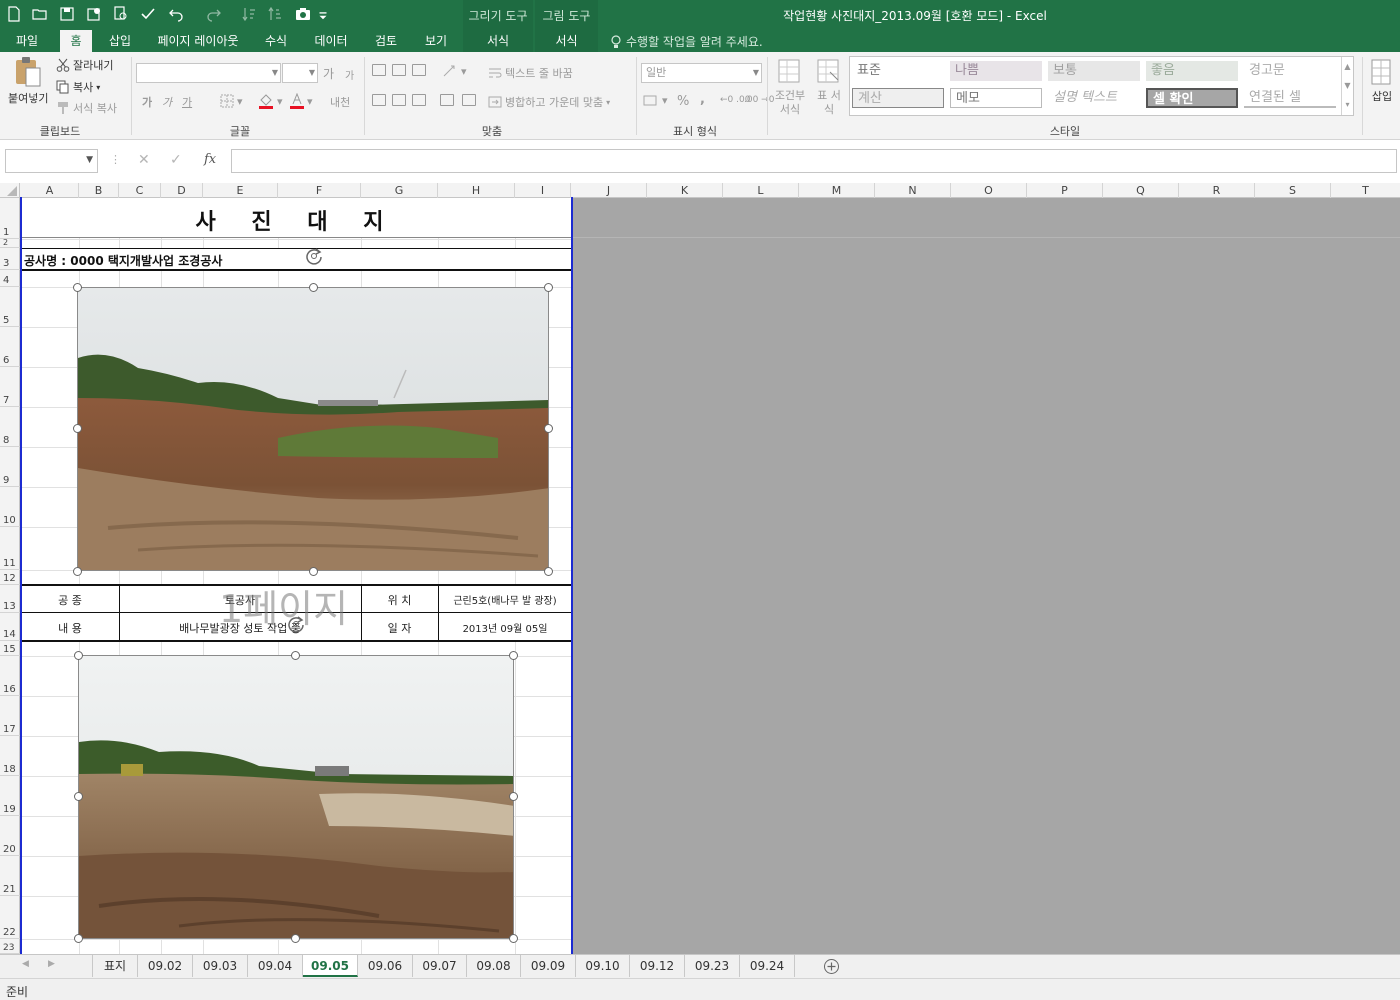 The image size is (1400, 1000). I want to click on align-left-icon, so click(379, 100).